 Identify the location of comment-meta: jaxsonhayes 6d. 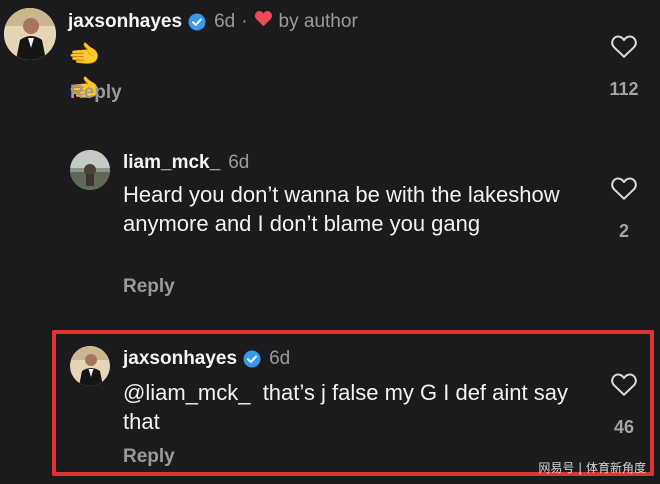
(206, 359).